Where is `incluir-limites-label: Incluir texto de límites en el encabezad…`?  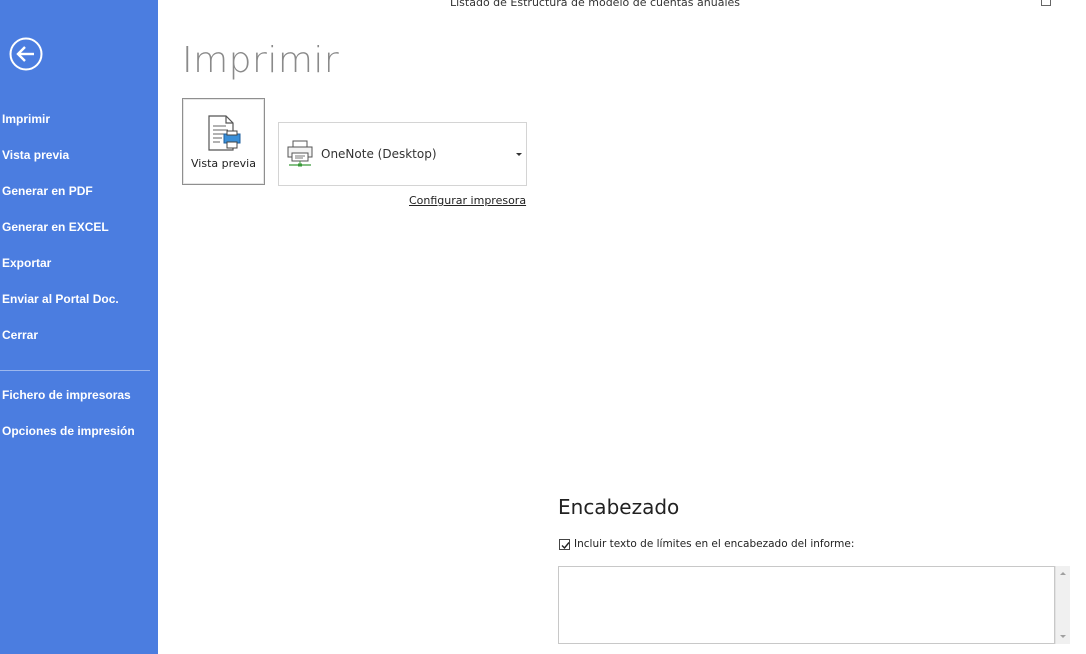
incluir-limites-label: Incluir texto de límites en el encabezad… is located at coordinates (714, 544).